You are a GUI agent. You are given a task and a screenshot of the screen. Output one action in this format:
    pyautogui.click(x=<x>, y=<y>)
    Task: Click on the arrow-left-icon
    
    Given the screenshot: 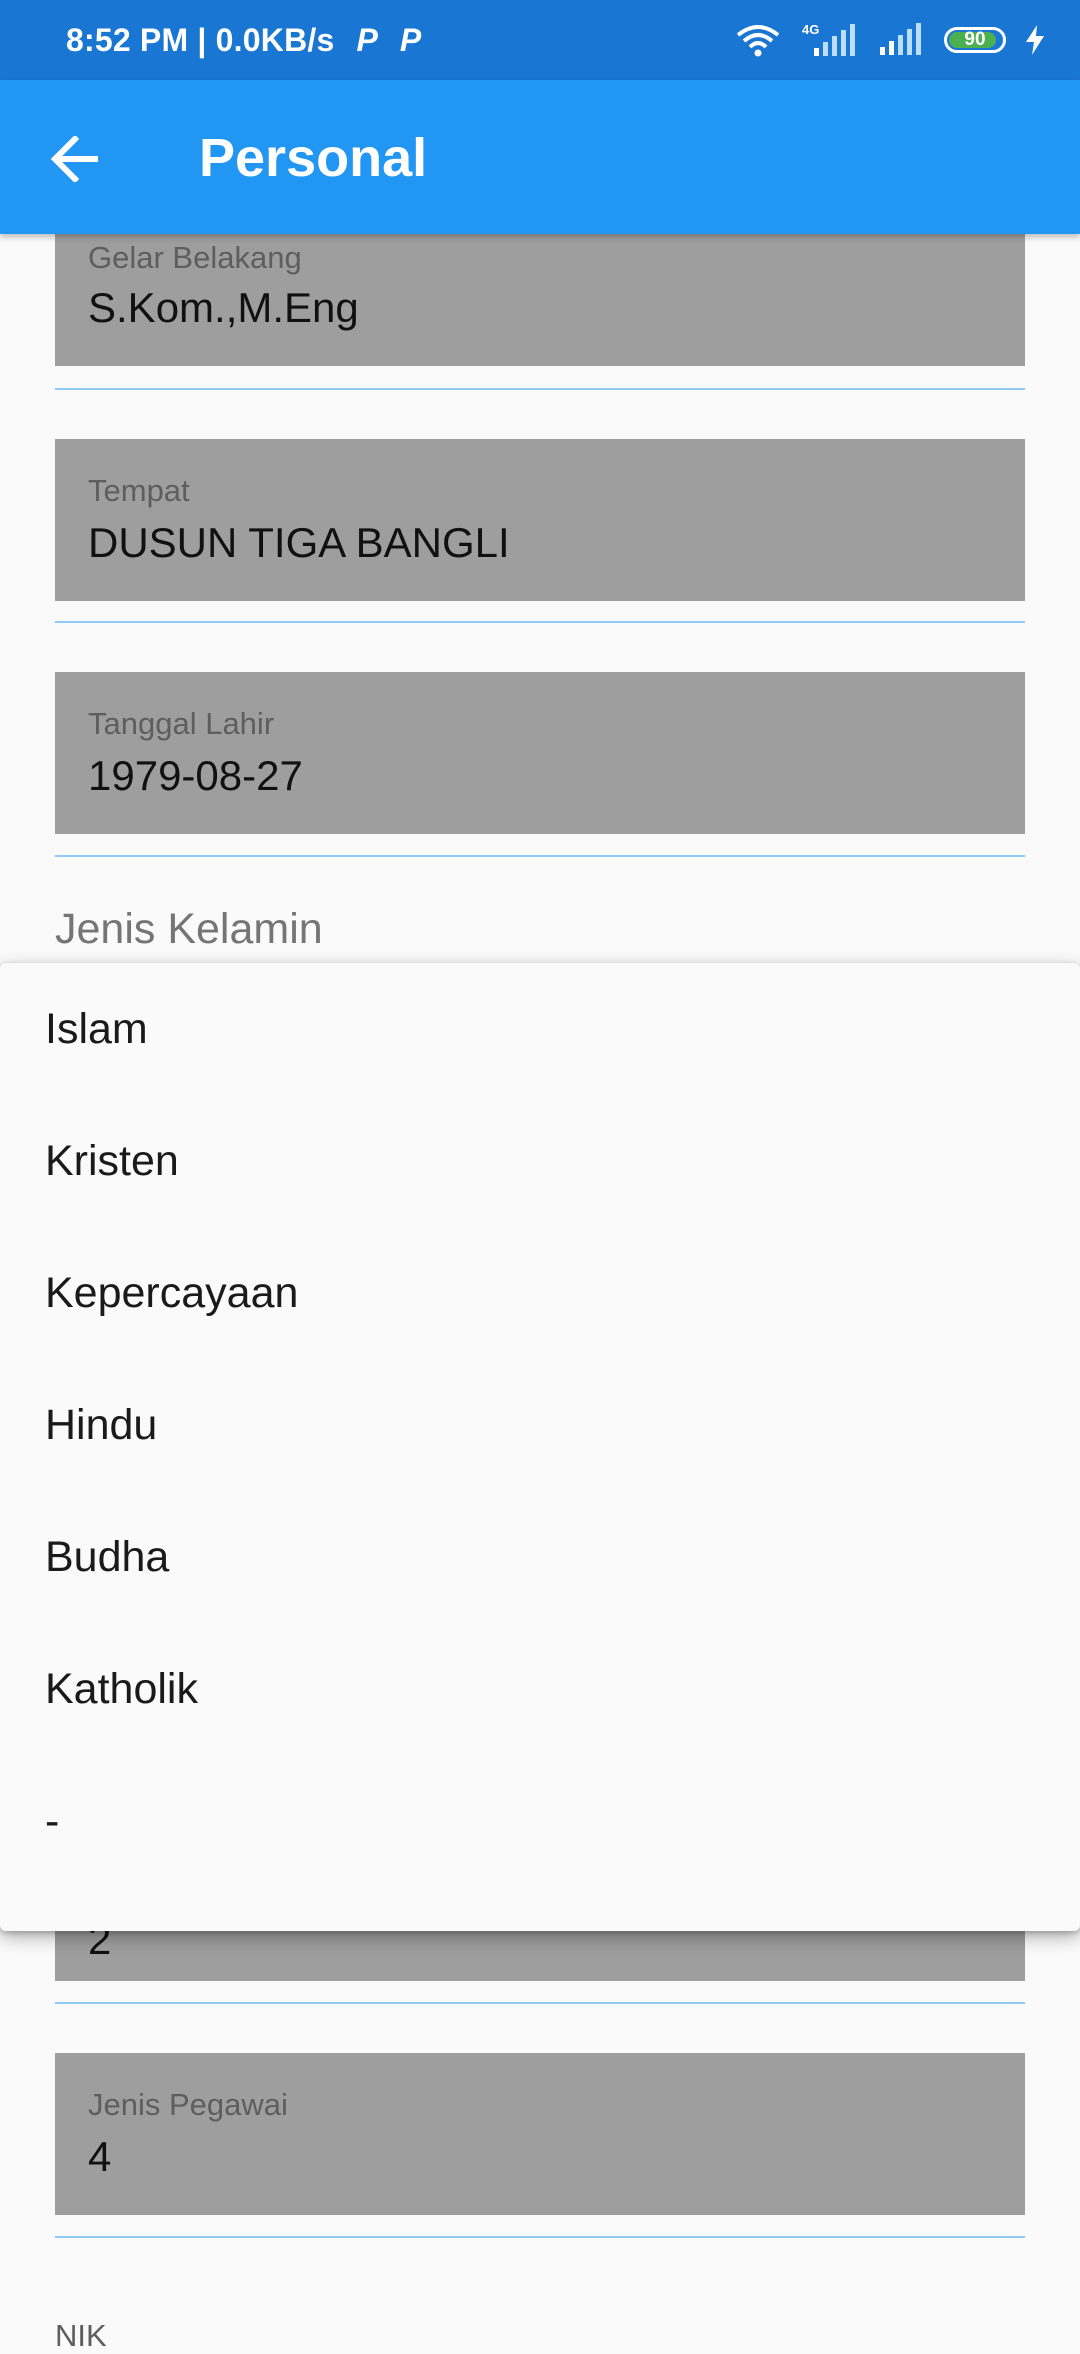 What is the action you would take?
    pyautogui.click(x=74, y=159)
    